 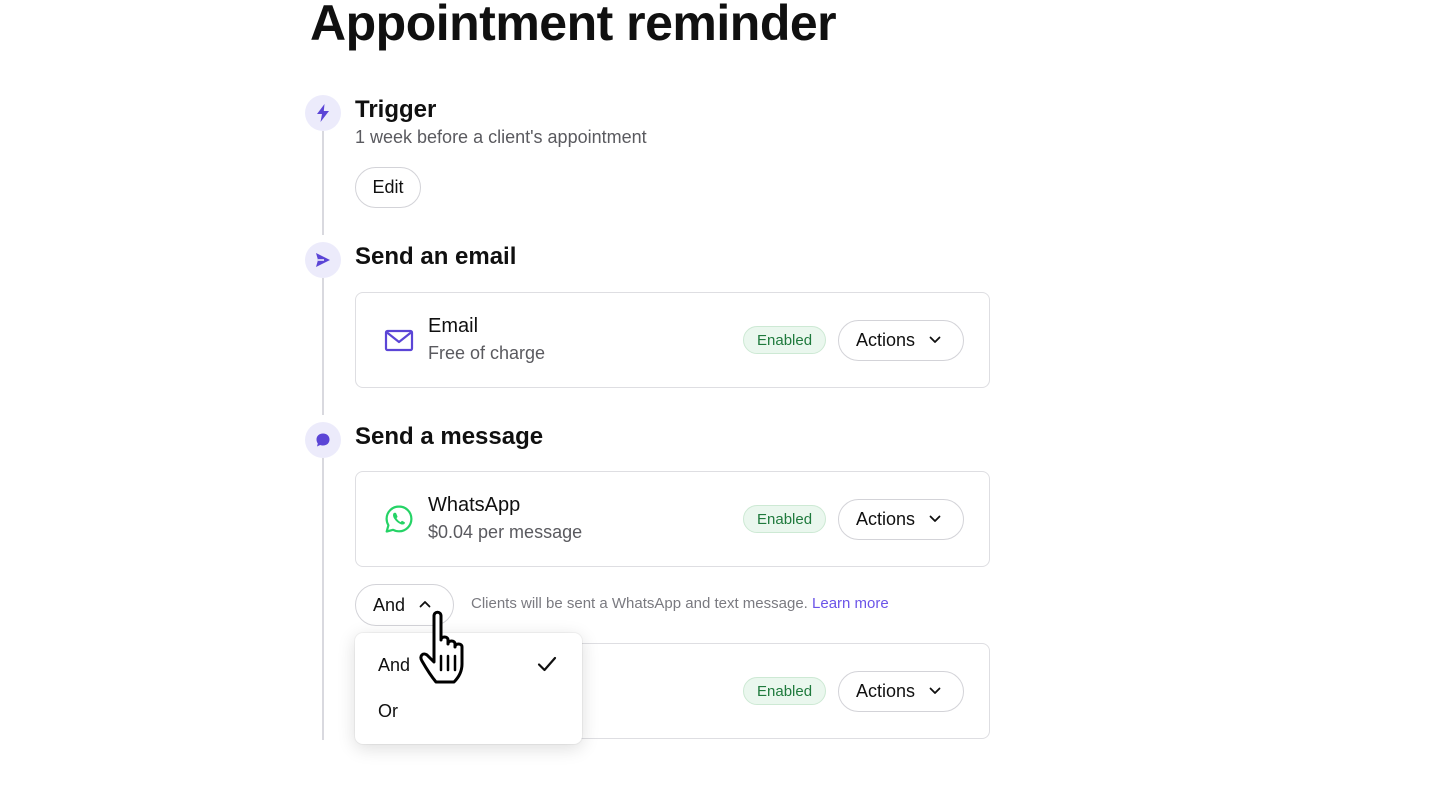 I want to click on trigger-title: Trigger, so click(x=396, y=109).